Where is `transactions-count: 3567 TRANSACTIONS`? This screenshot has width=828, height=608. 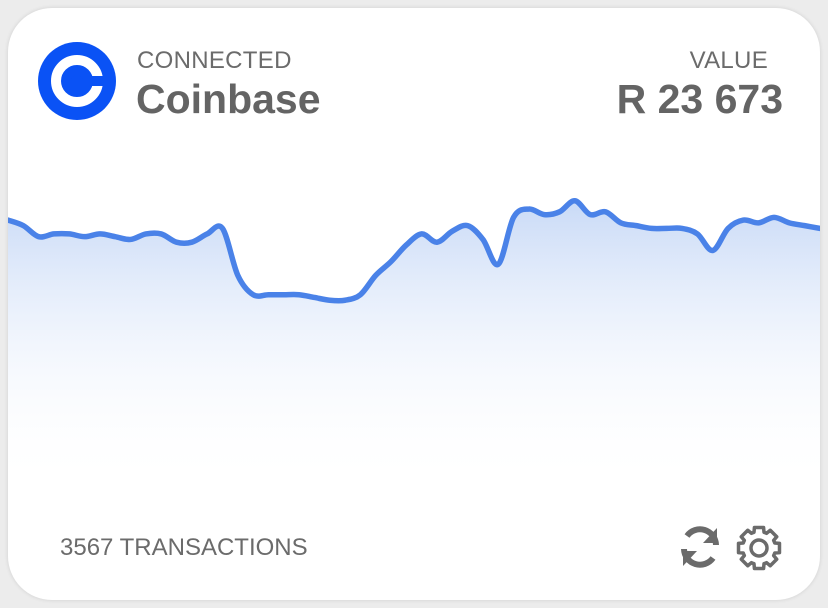 transactions-count: 3567 TRANSACTIONS is located at coordinates (184, 547).